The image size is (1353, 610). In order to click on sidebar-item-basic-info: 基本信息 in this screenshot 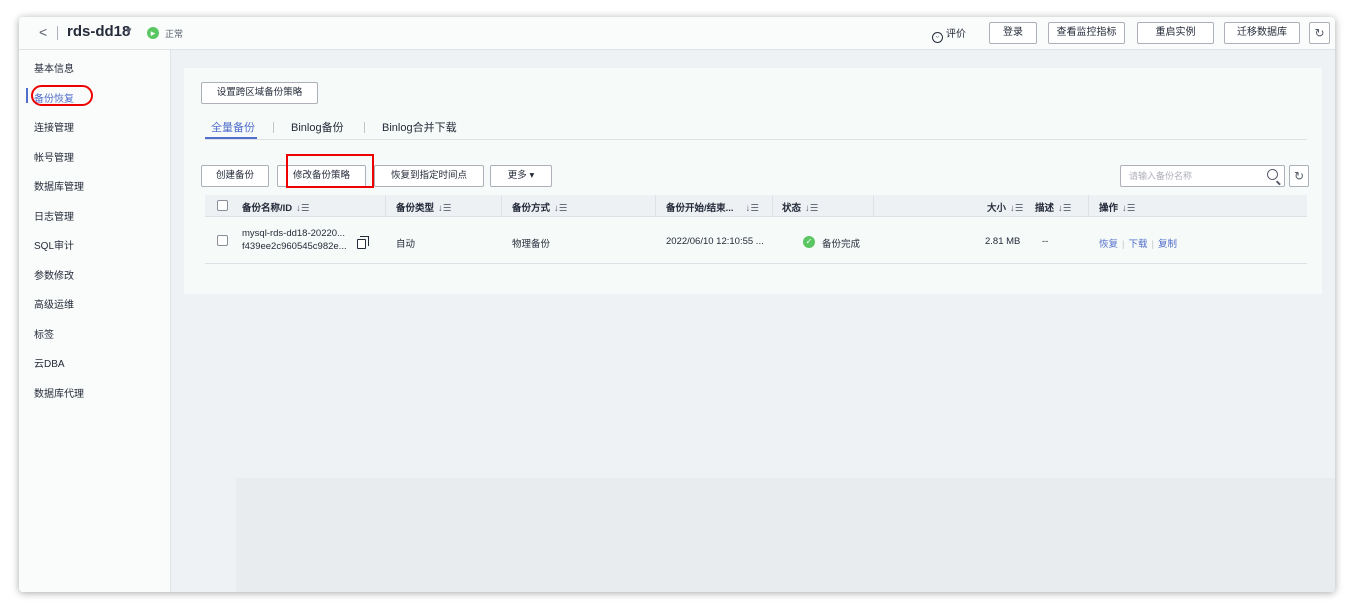, I will do `click(54, 67)`.